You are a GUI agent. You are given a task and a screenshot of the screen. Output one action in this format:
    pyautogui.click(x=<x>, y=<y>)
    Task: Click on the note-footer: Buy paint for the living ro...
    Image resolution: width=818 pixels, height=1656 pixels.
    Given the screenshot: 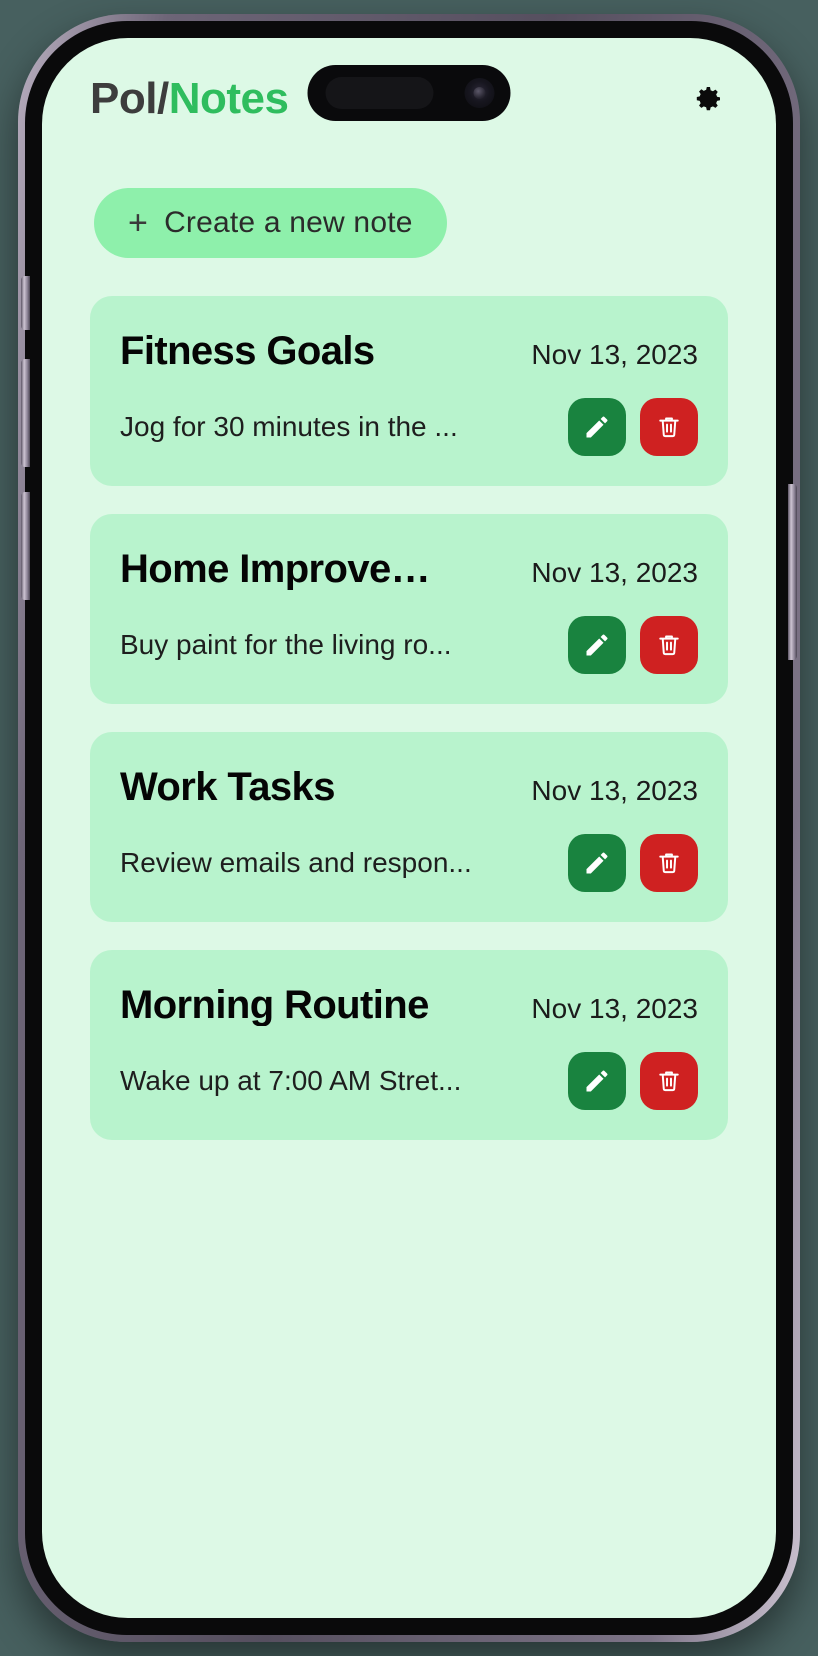 What is the action you would take?
    pyautogui.click(x=409, y=645)
    